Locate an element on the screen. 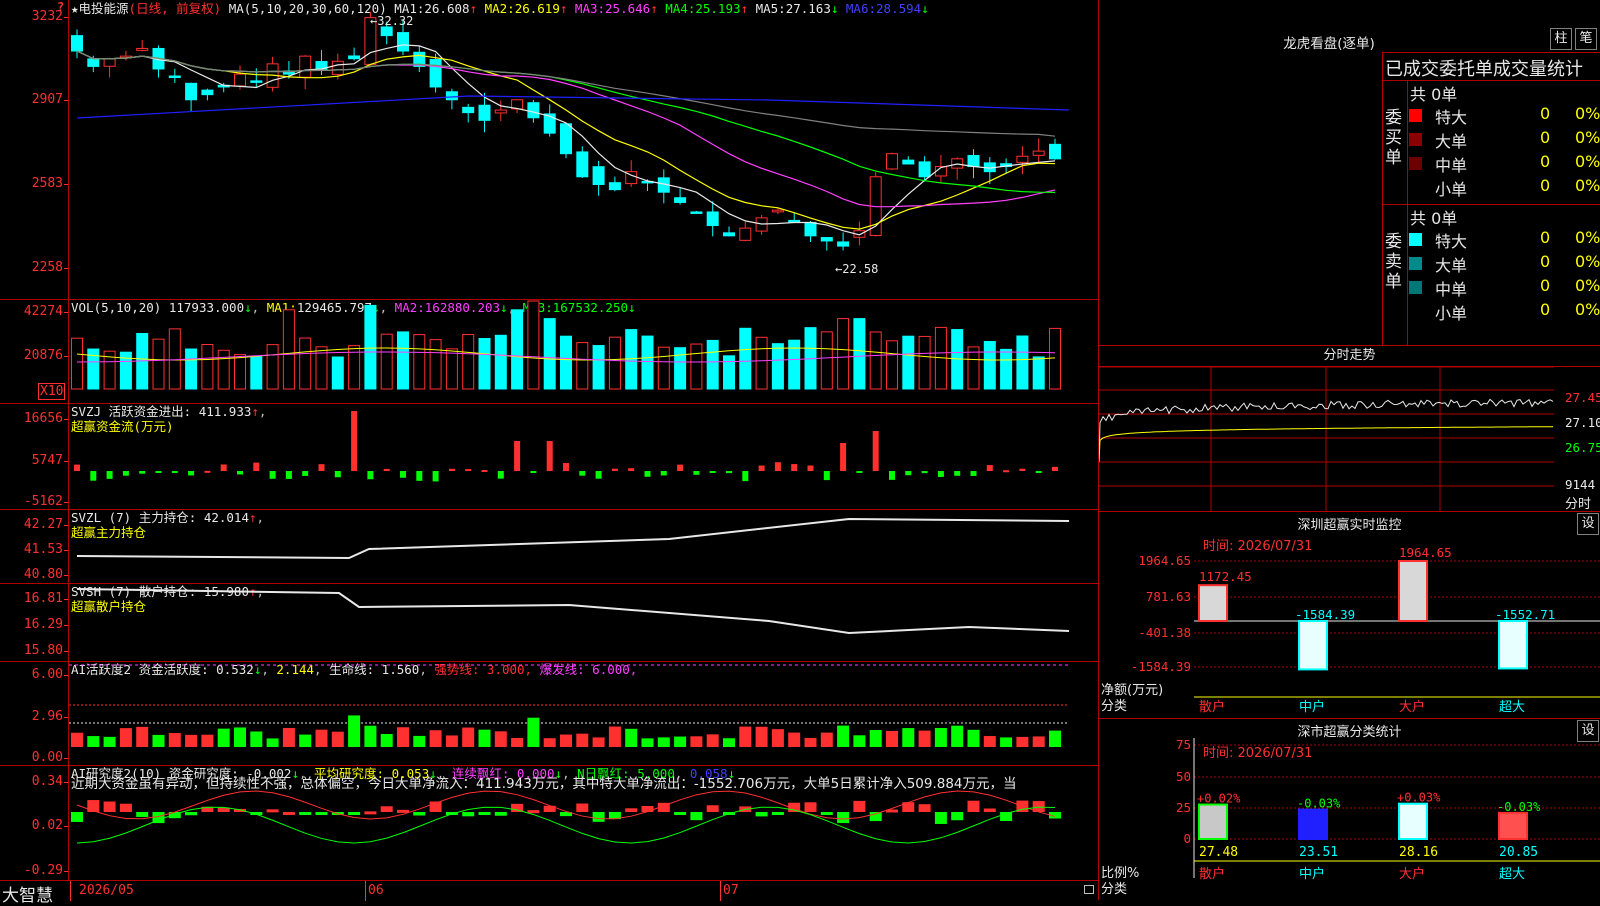 Image resolution: width=1600 pixels, height=906 pixels. monitor-category: 散户 is located at coordinates (1212, 707).